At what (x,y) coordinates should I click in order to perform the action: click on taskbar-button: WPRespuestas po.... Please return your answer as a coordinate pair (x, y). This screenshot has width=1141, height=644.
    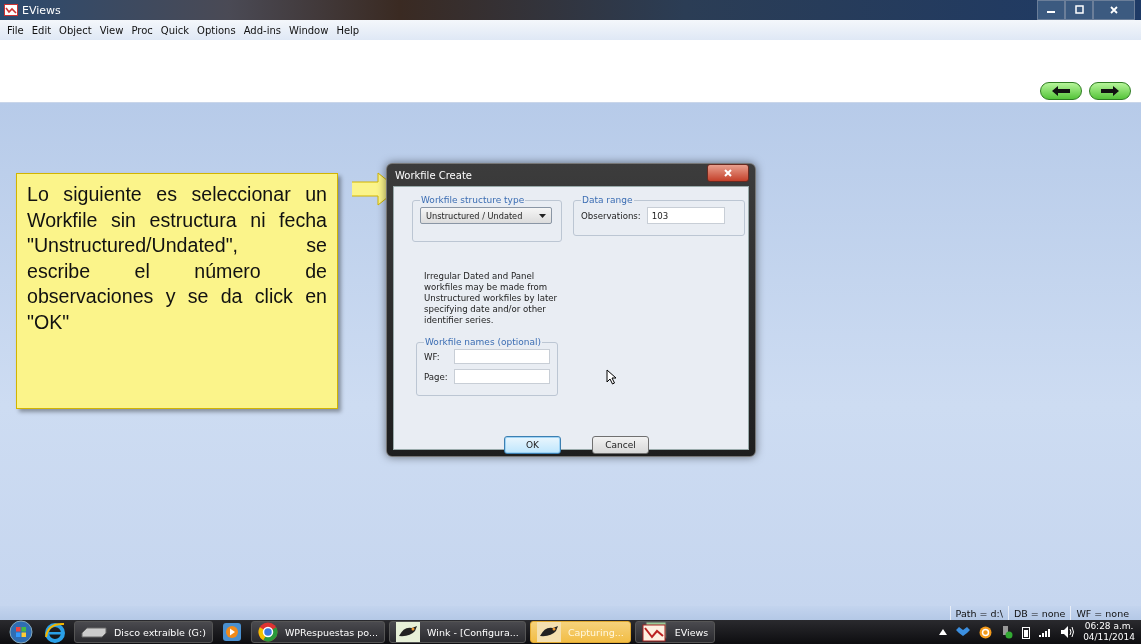
    Looking at the image, I should click on (318, 632).